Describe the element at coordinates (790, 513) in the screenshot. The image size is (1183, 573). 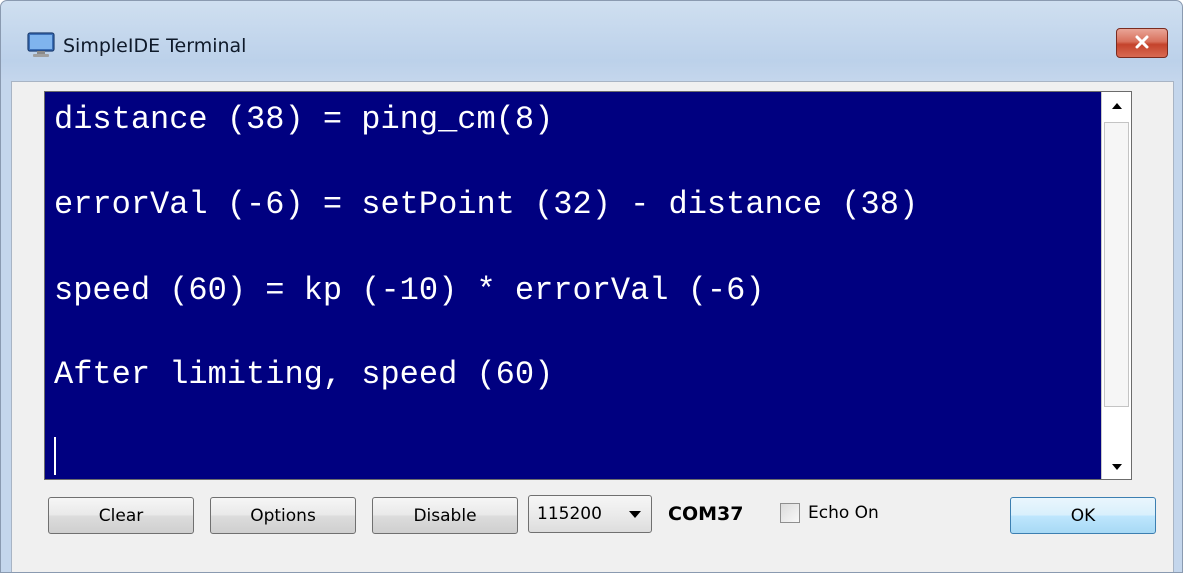
I see `echo-checkbox` at that location.